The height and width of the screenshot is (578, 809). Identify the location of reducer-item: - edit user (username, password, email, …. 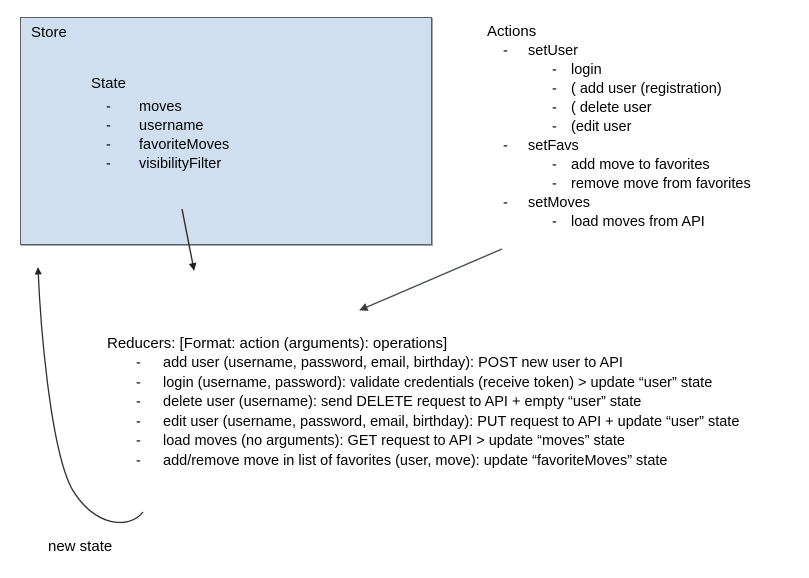
(471, 423).